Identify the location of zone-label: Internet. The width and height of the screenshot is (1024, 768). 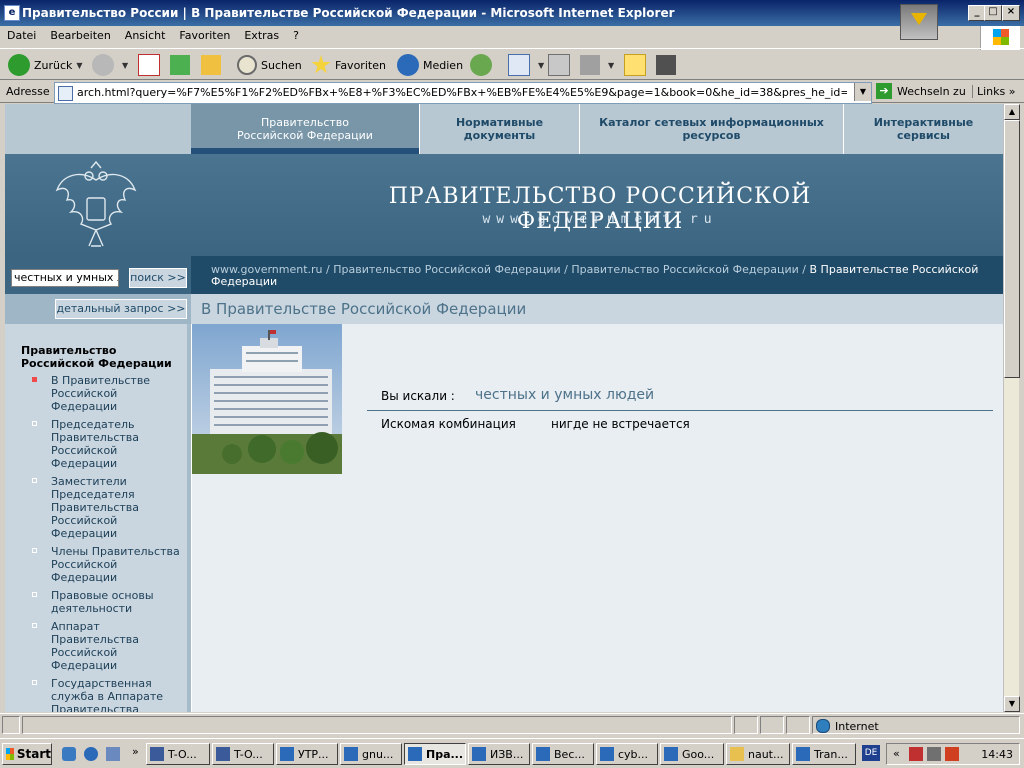
(857, 726).